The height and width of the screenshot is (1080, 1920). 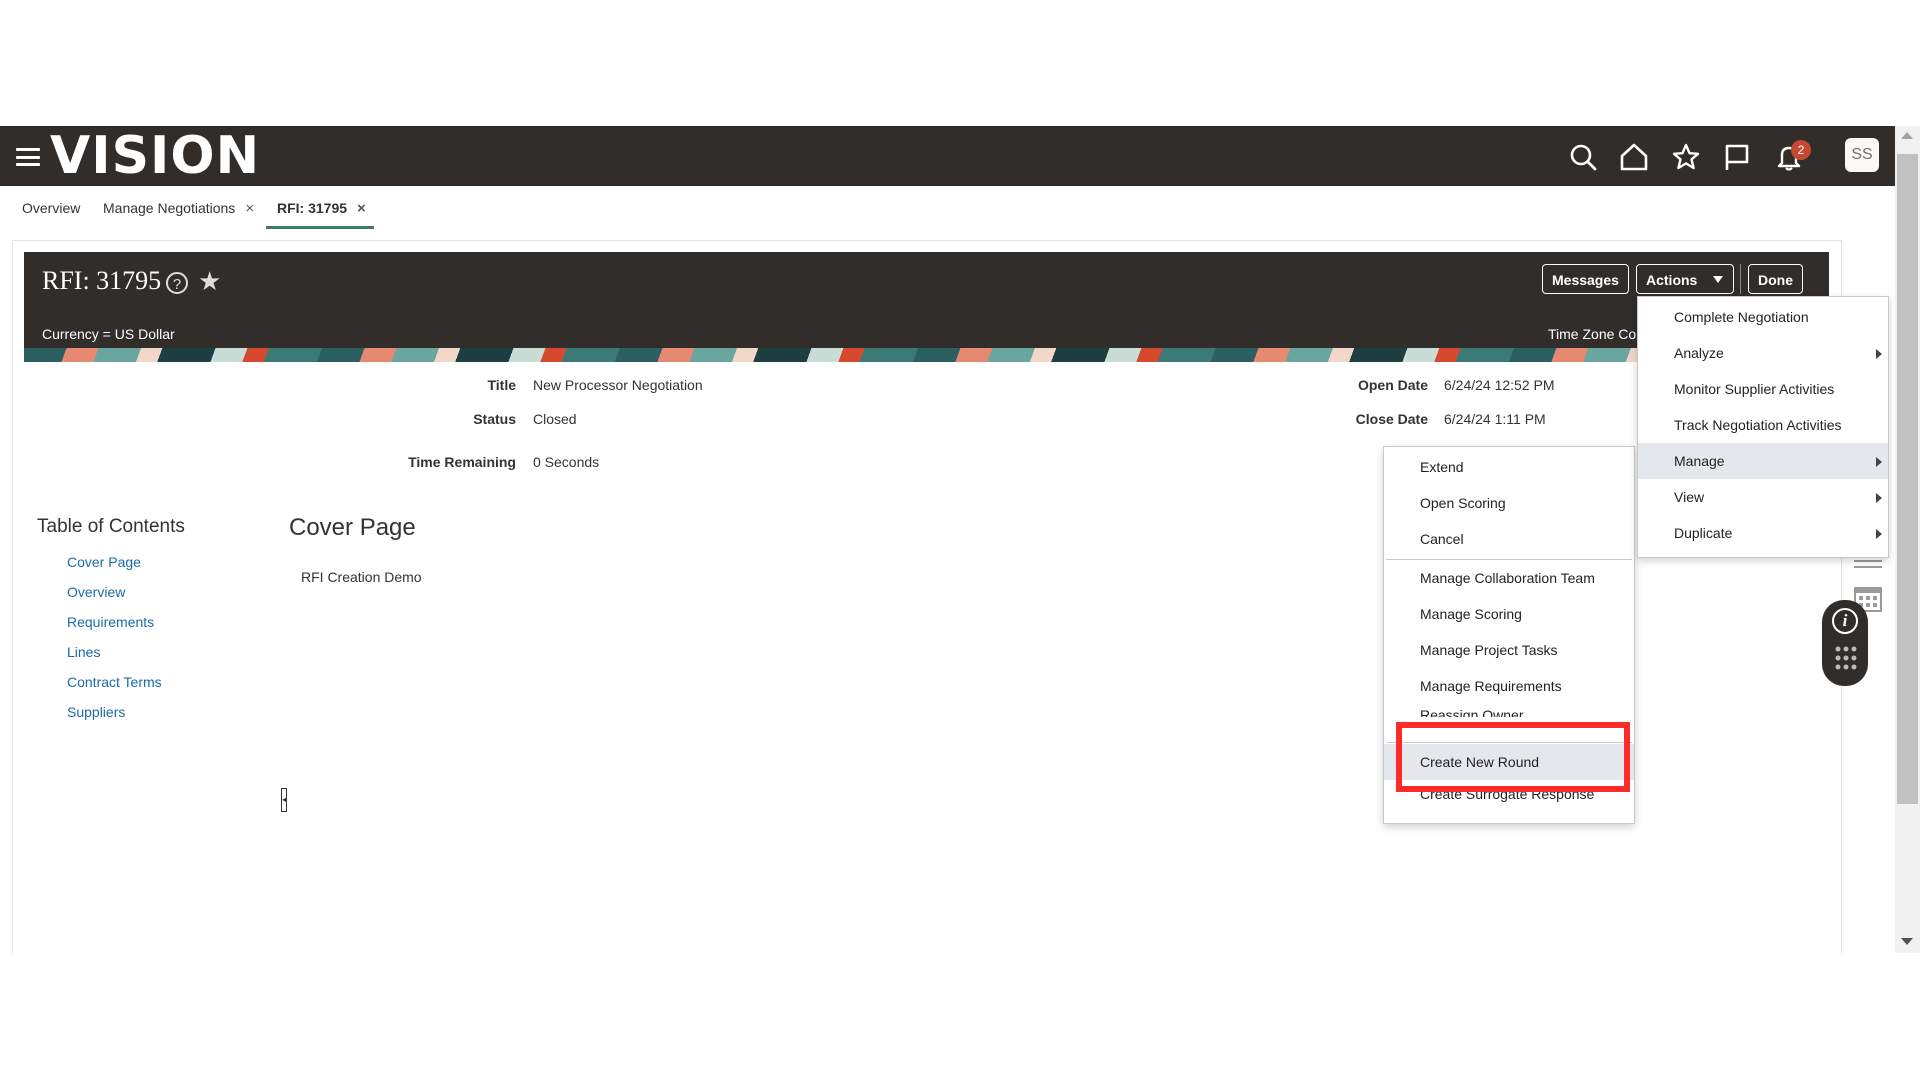 What do you see at coordinates (1499, 385) in the screenshot?
I see `open-date-value: 6/24/24 12:52 PM` at bounding box center [1499, 385].